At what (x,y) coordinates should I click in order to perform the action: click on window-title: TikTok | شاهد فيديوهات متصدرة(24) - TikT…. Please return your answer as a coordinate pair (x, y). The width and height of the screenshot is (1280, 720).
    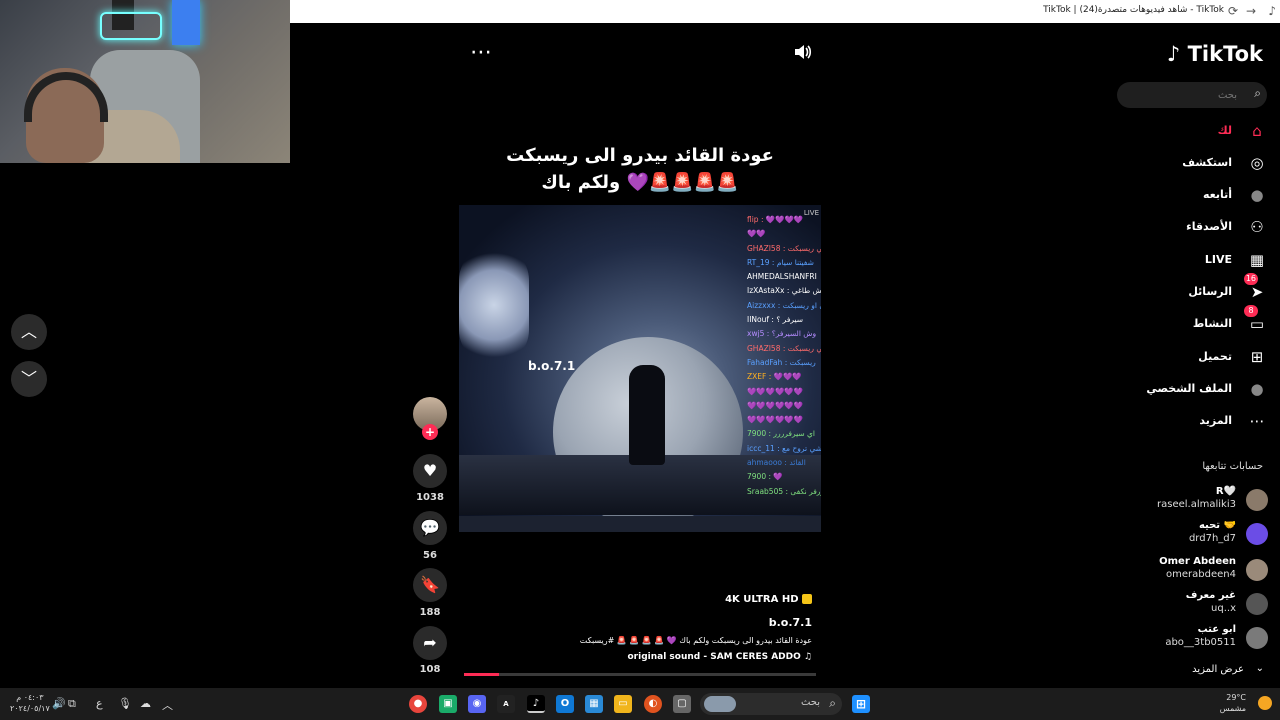
    Looking at the image, I should click on (1133, 10).